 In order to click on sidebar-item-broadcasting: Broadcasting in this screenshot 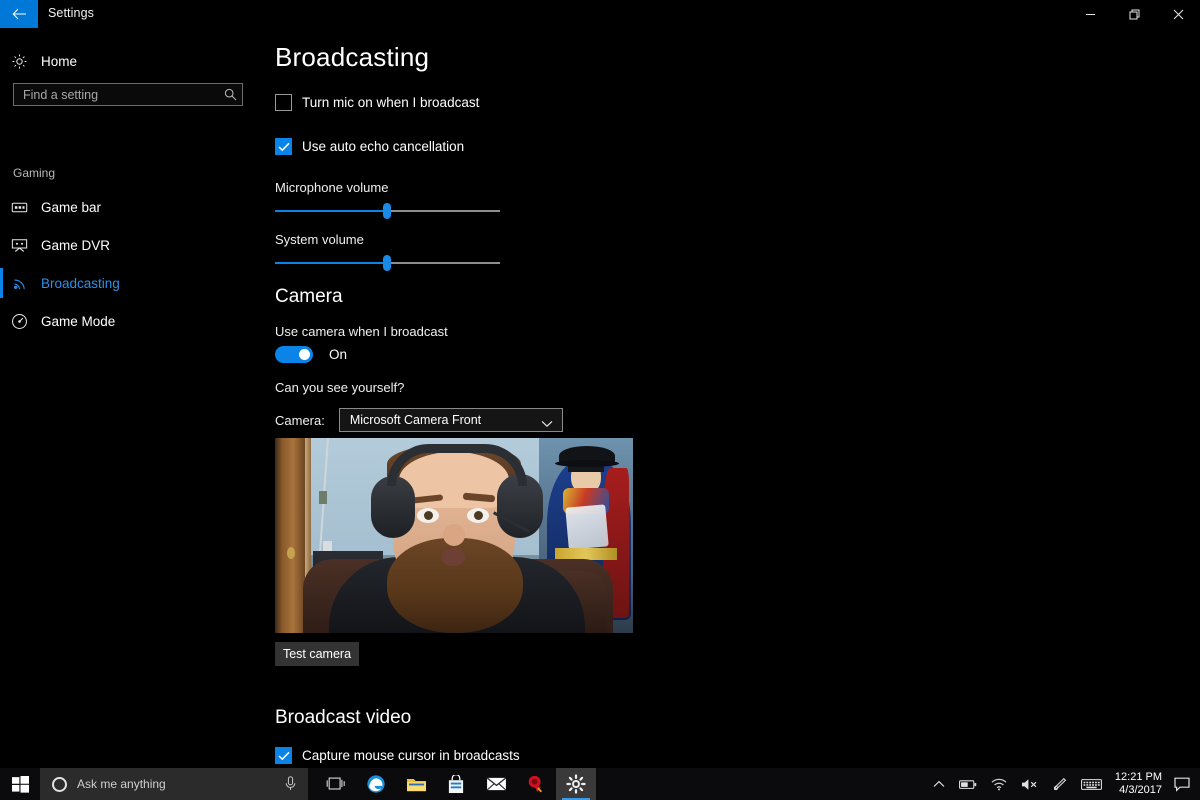, I will do `click(129, 283)`.